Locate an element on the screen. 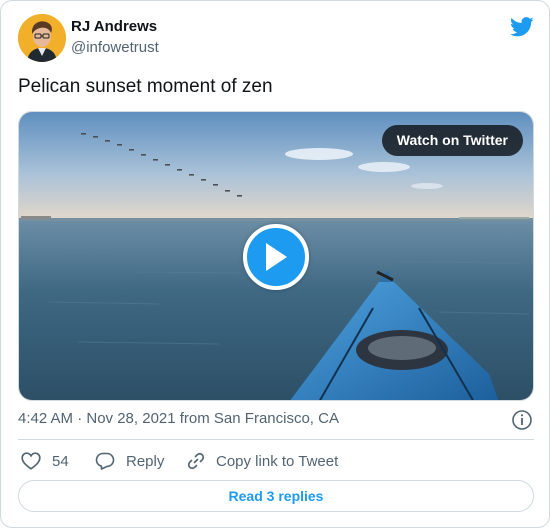  copy-link-label: Copy link to Tweet is located at coordinates (277, 461).